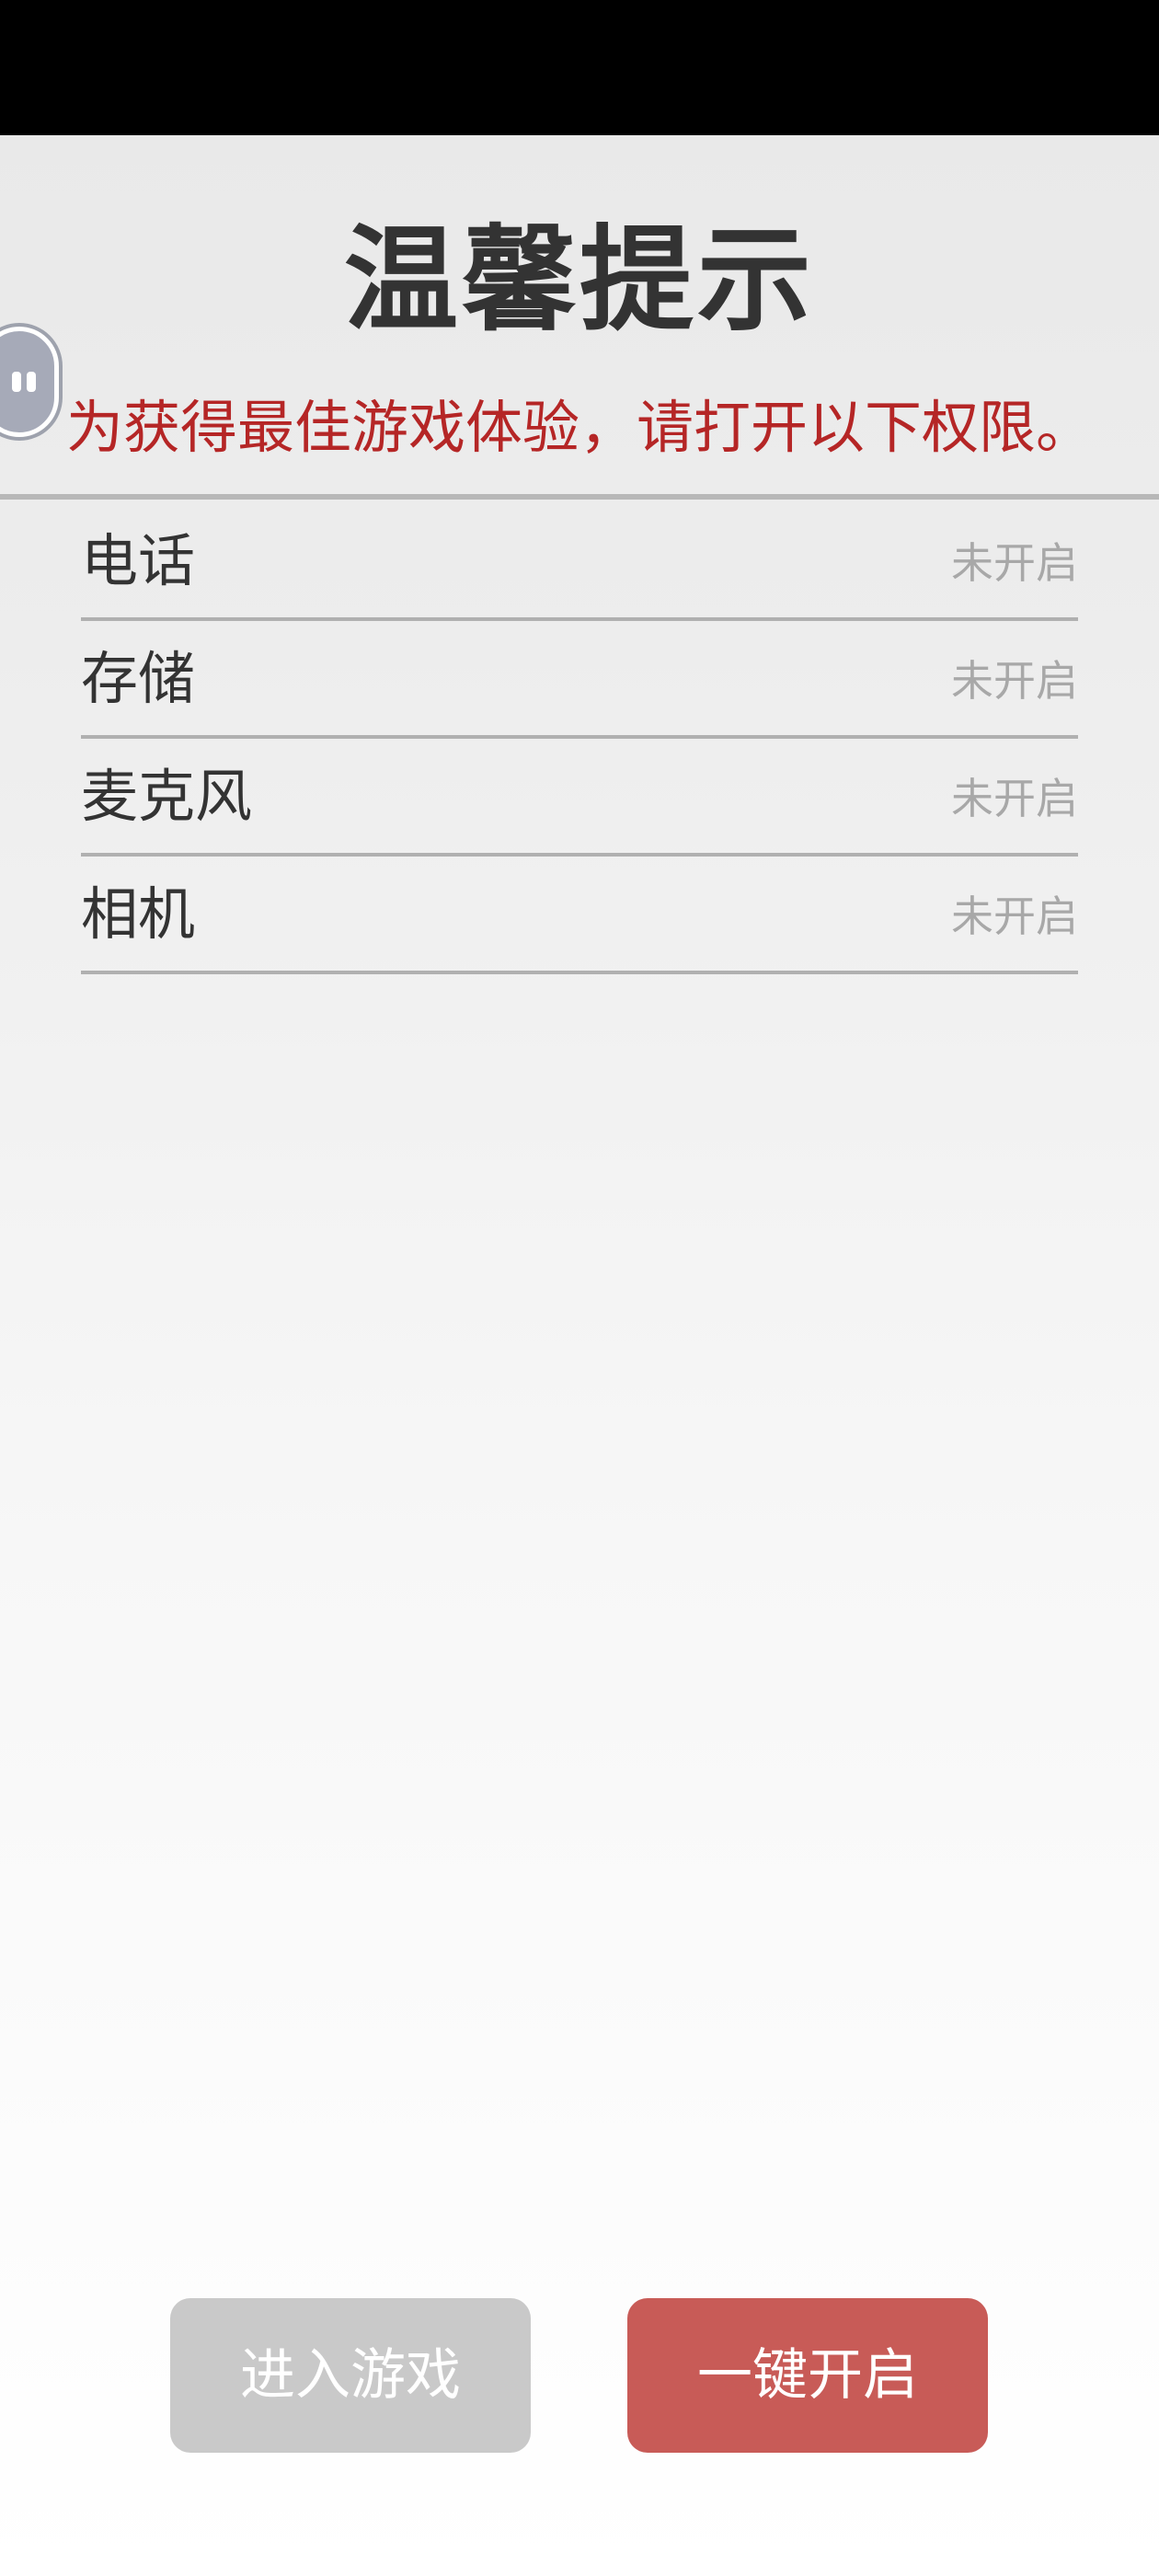 Image resolution: width=1159 pixels, height=2576 pixels. Describe the element at coordinates (138, 678) in the screenshot. I see `permission-name: 存储` at that location.